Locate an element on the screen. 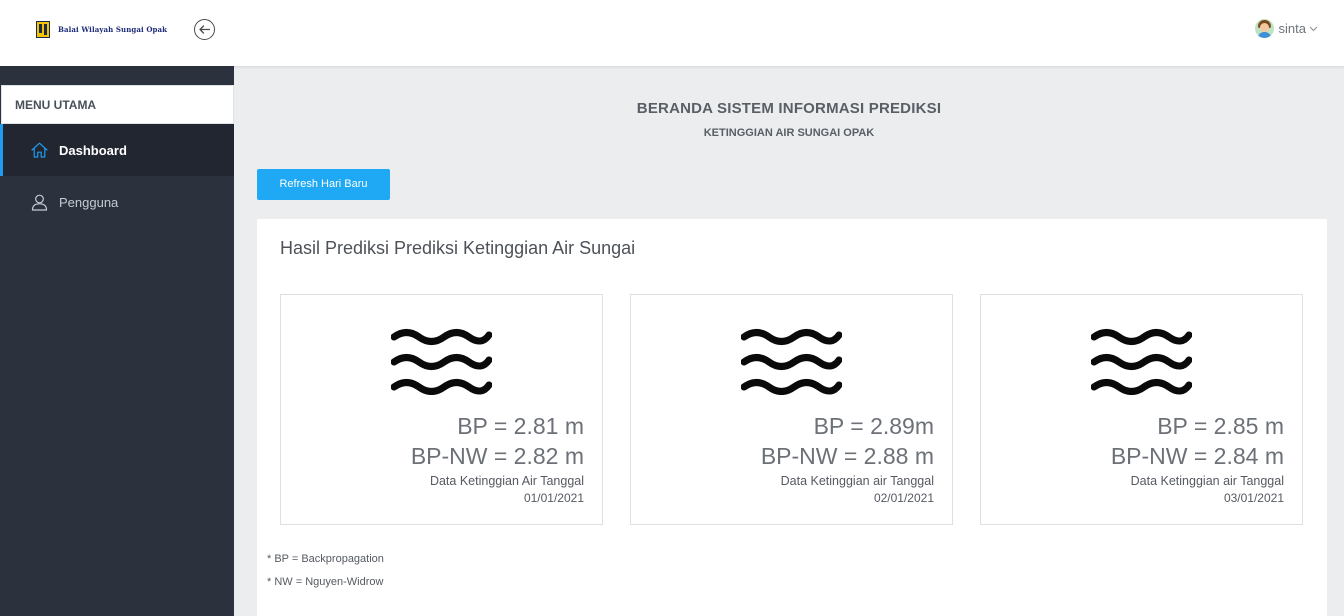 This screenshot has width=1344, height=616. logo-icon is located at coordinates (43, 29).